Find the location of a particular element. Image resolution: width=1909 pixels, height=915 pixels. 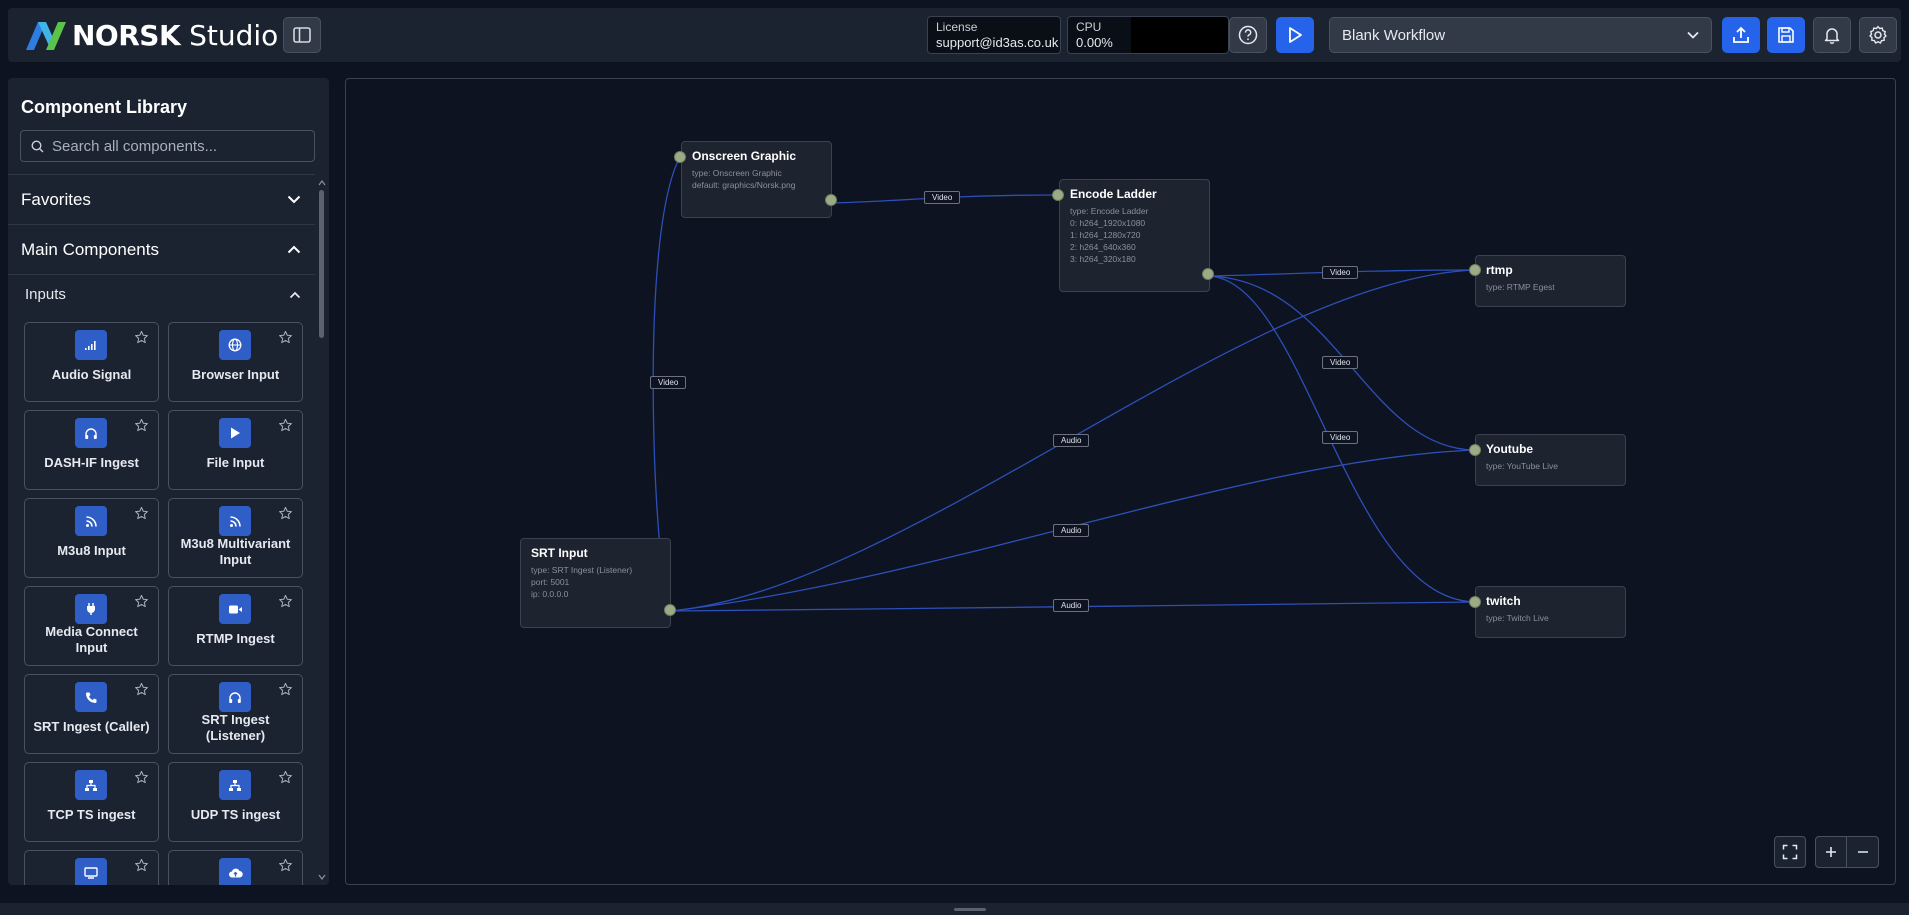

component-card: TCP TS ingest is located at coordinates (91, 802).